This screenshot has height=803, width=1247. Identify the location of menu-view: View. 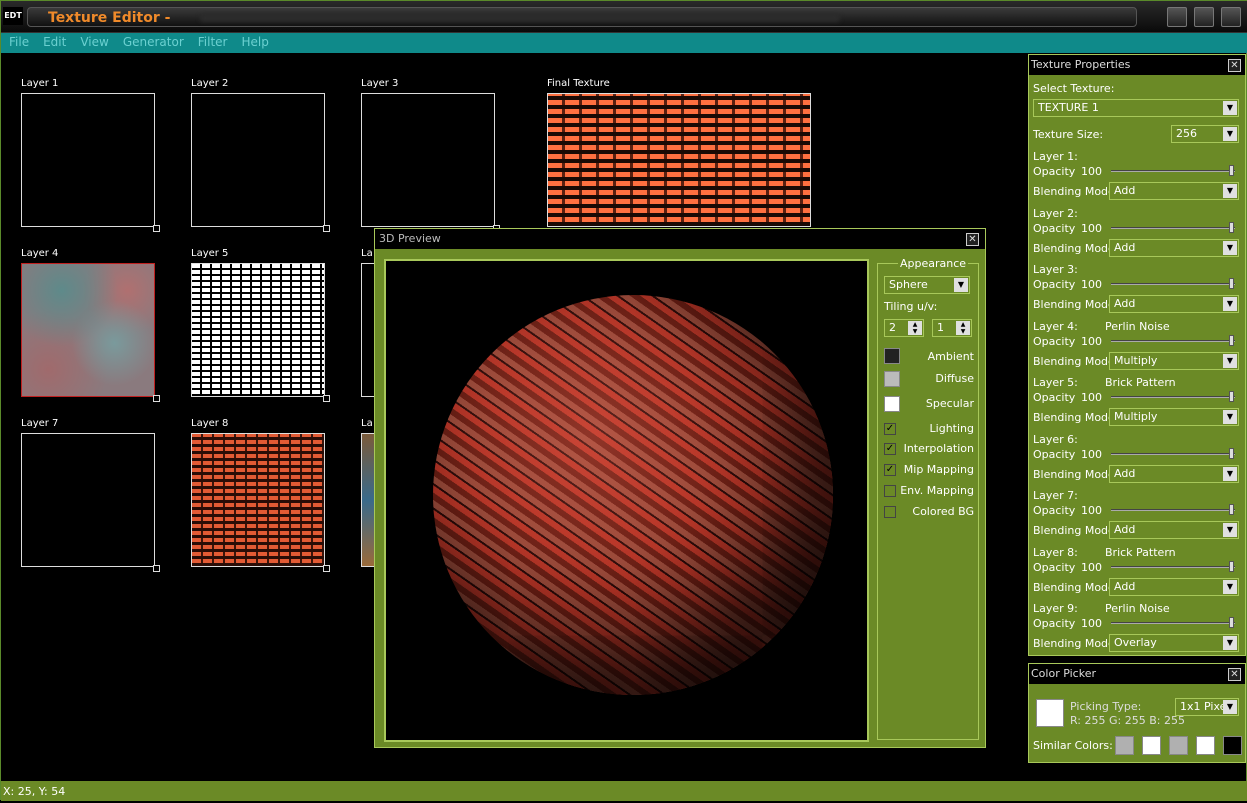
(94, 42).